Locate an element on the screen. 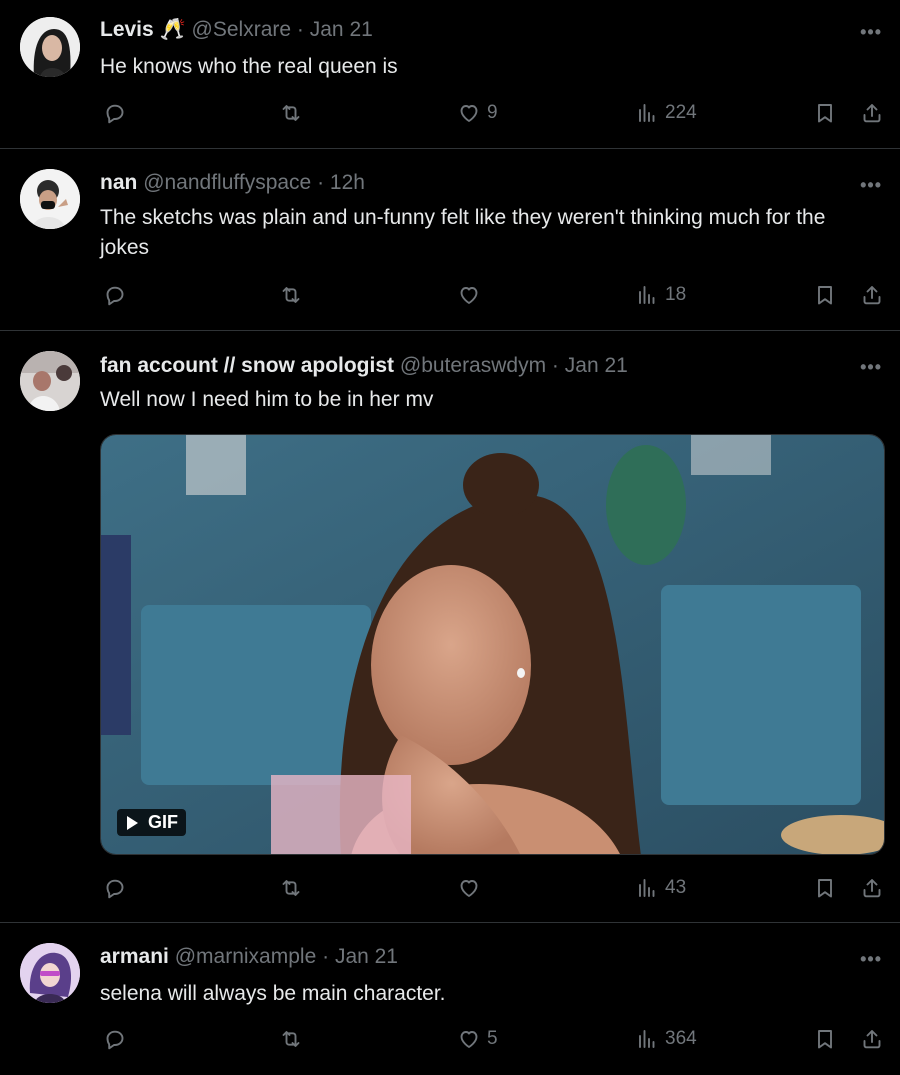  tweet-text: selena will always be main character. is located at coordinates (273, 993).